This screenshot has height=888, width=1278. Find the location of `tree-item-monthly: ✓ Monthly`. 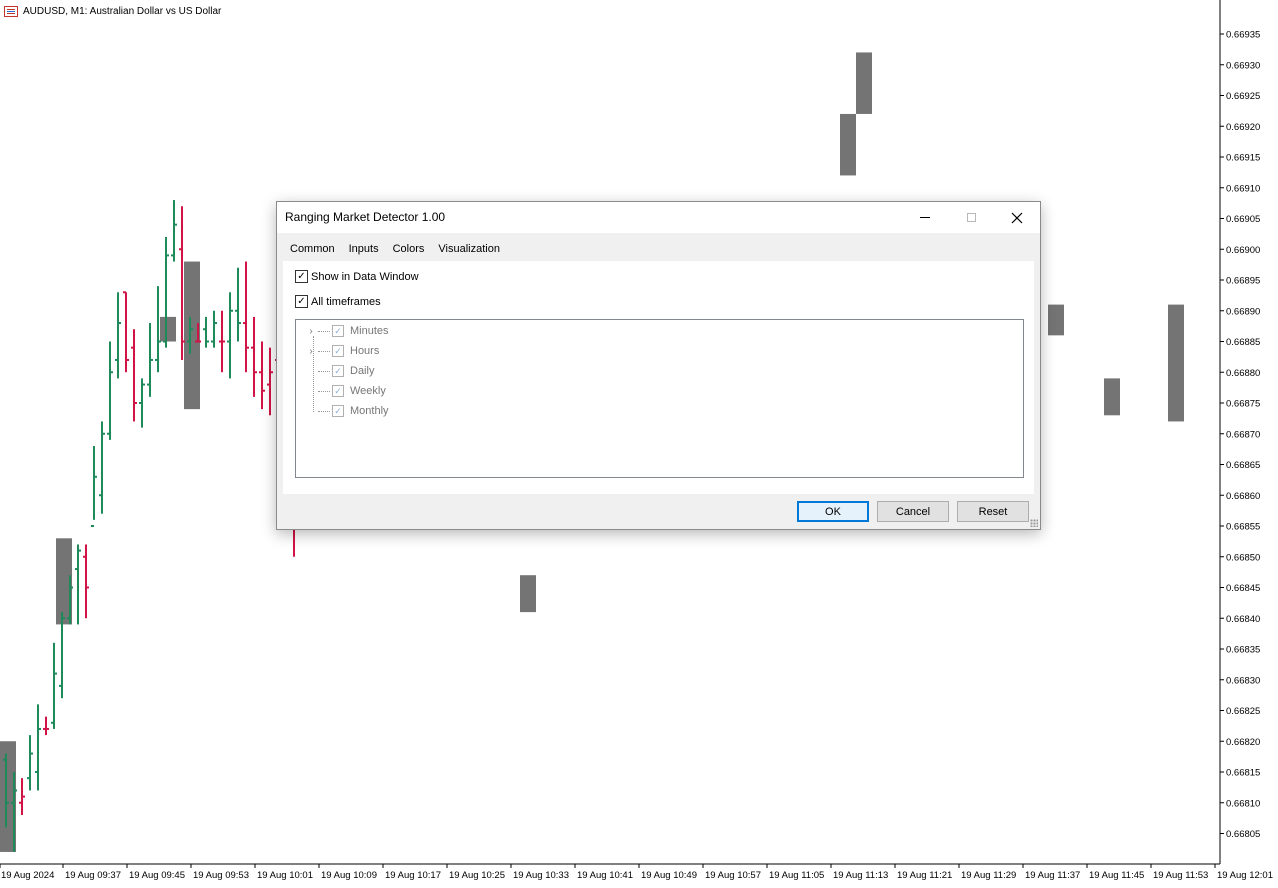

tree-item-monthly: ✓ Monthly is located at coordinates (347, 411).